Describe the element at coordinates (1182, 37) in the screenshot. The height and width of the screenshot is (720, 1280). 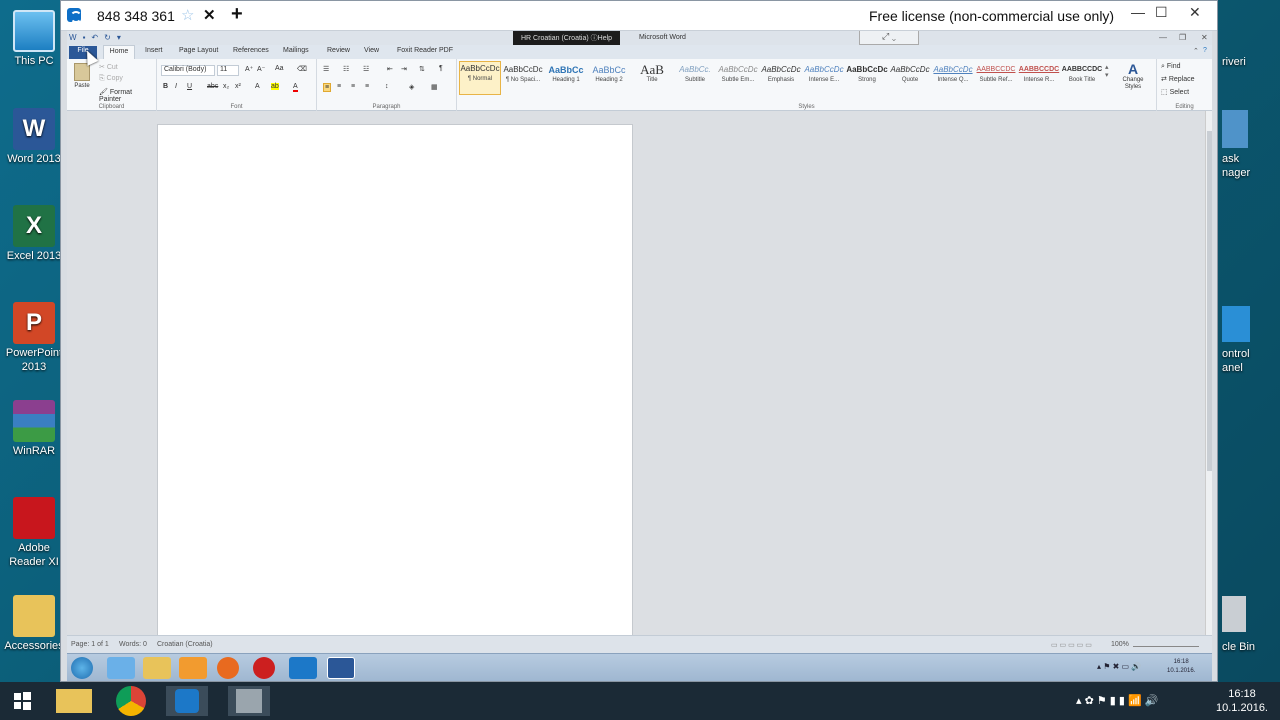
I see `word-restore-icon: ❐` at that location.